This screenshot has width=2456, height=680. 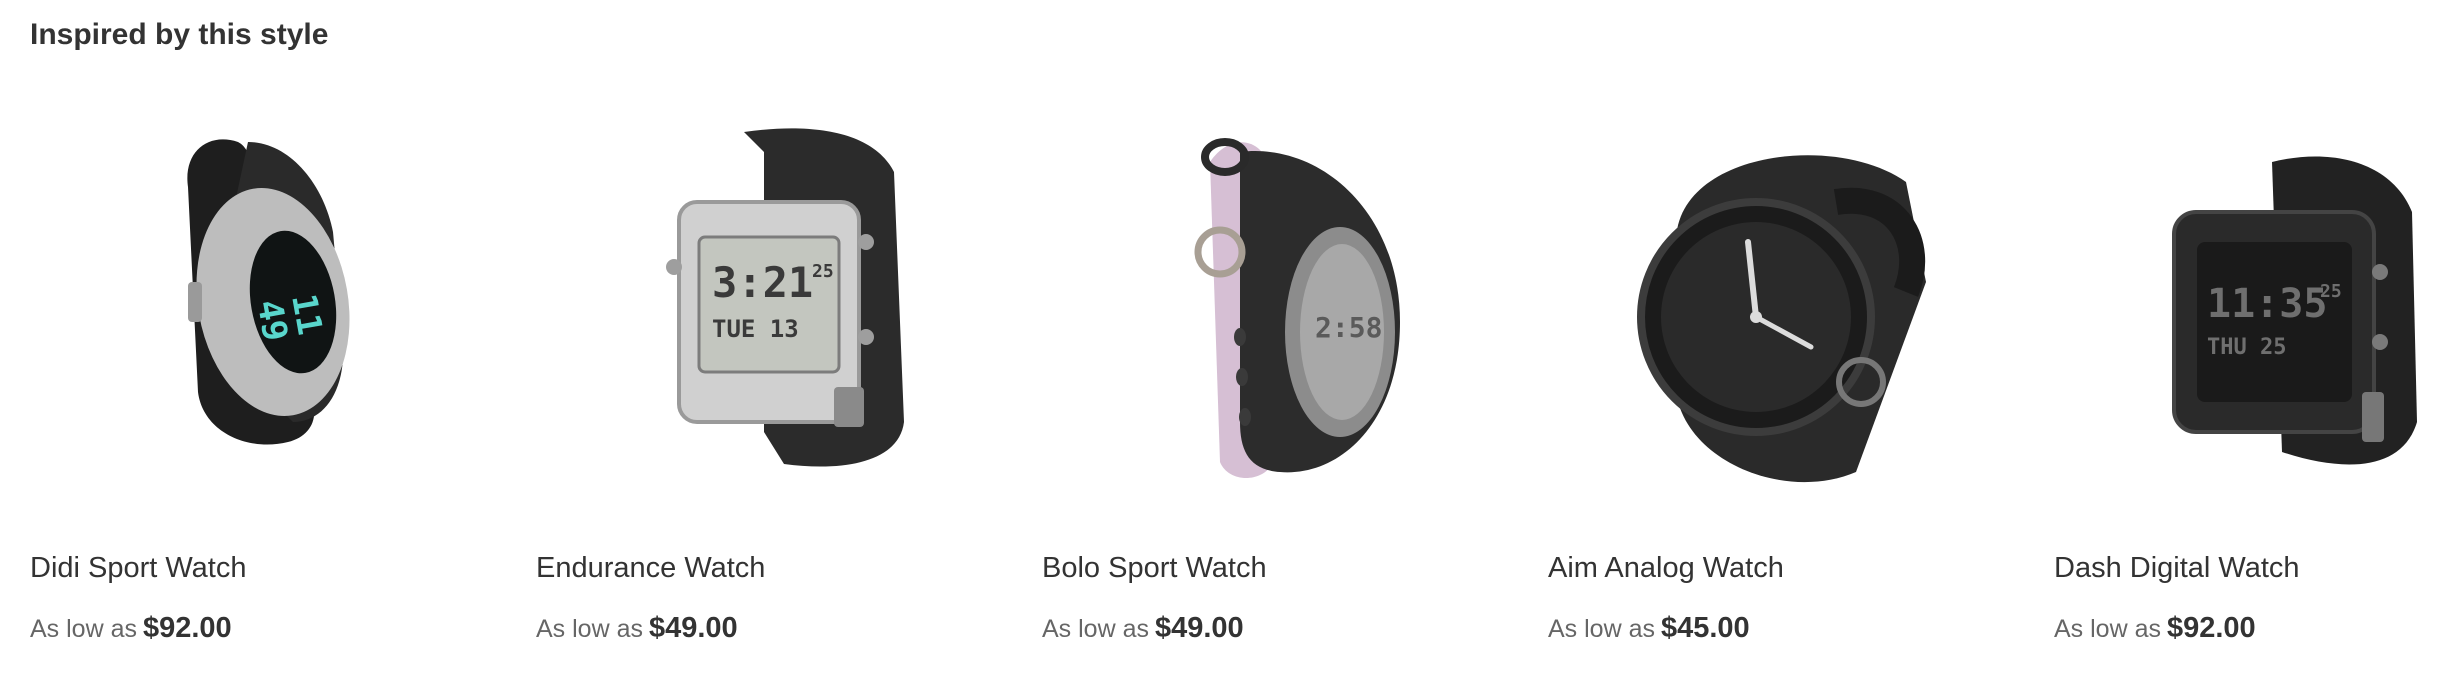 I want to click on product-name-link: Didi Sport Watch, so click(x=138, y=568).